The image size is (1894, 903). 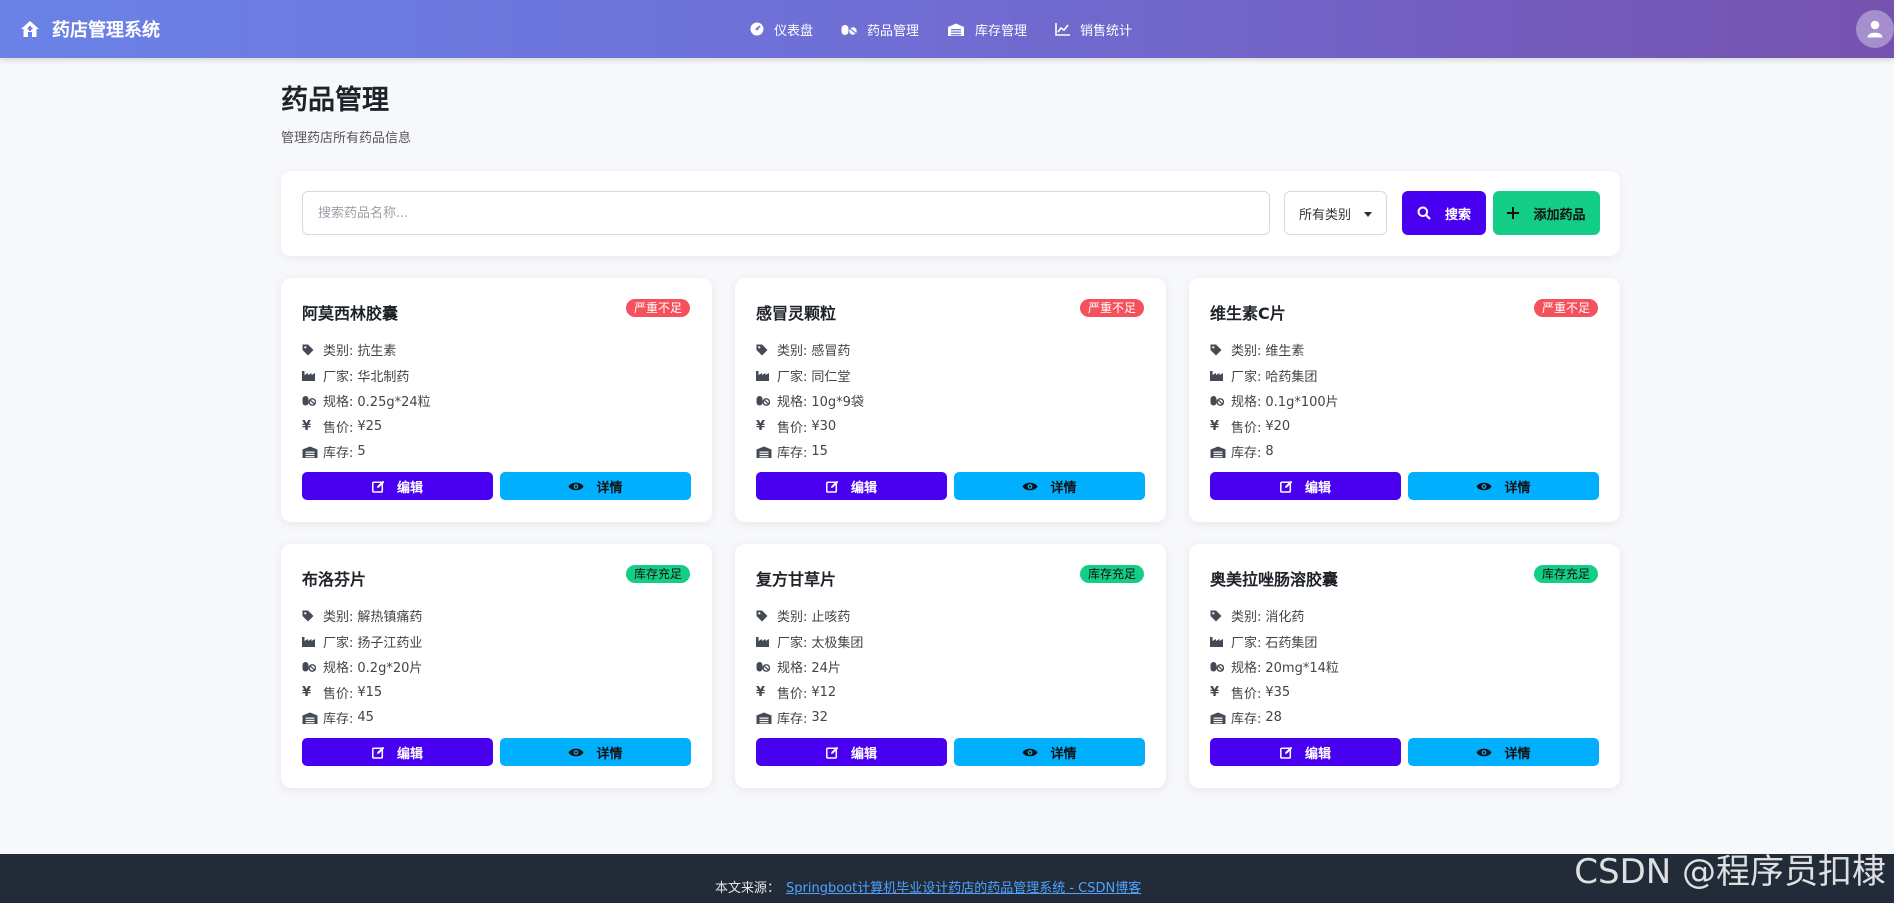 What do you see at coordinates (1368, 214) in the screenshot?
I see `caret-down-icon` at bounding box center [1368, 214].